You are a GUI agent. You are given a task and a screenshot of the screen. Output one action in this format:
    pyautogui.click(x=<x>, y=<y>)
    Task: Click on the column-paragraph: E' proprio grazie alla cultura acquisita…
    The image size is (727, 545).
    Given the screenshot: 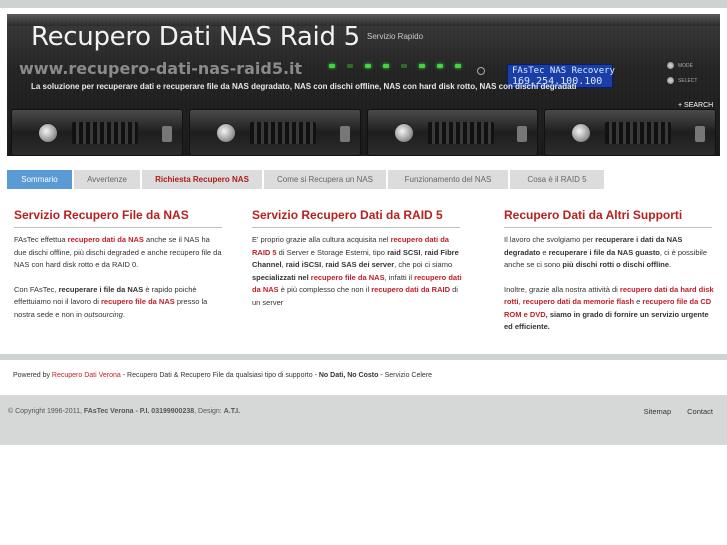 What is the action you would take?
    pyautogui.click(x=357, y=271)
    